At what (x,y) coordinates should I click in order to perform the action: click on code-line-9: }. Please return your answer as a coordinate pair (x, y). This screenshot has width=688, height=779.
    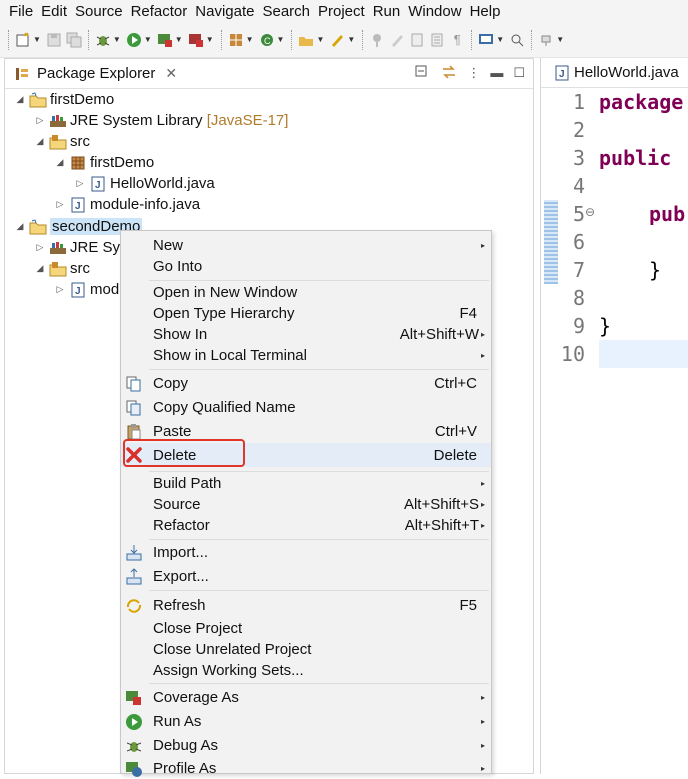
    Looking at the image, I should click on (605, 326).